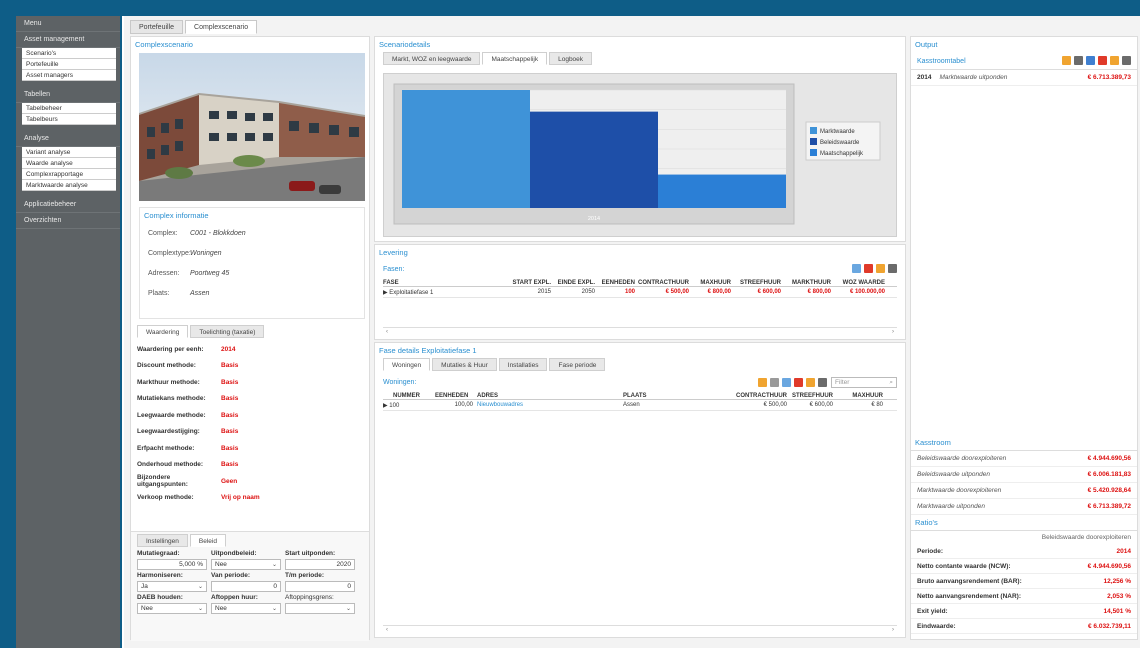  I want to click on select-value: Nee, so click(147, 608).